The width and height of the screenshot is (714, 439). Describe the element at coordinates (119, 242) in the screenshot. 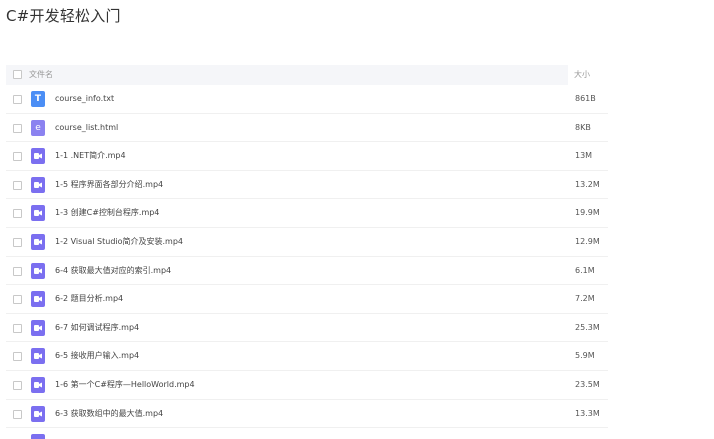

I see `file-name-link: 1-2 Visual Studio简介及安装.mp4` at that location.